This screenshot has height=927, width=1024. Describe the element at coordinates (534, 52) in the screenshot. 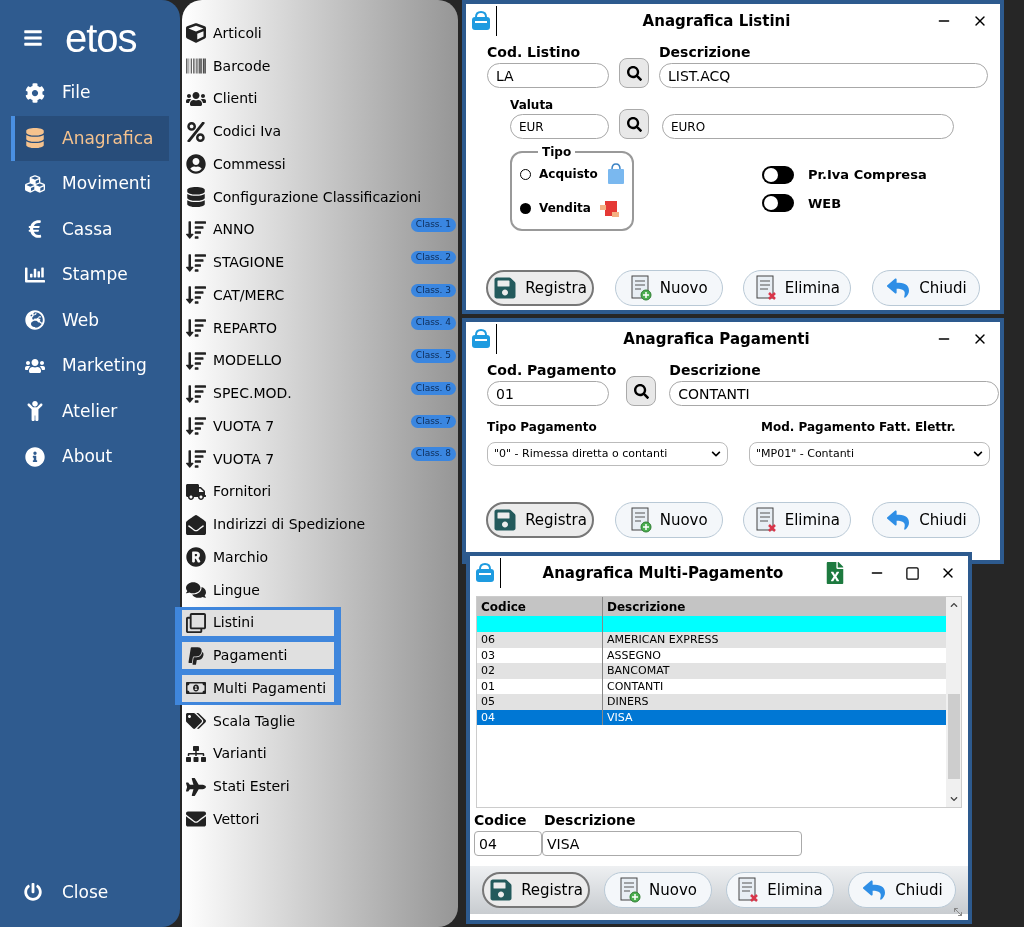

I see `field-label: Cod. Listino` at that location.